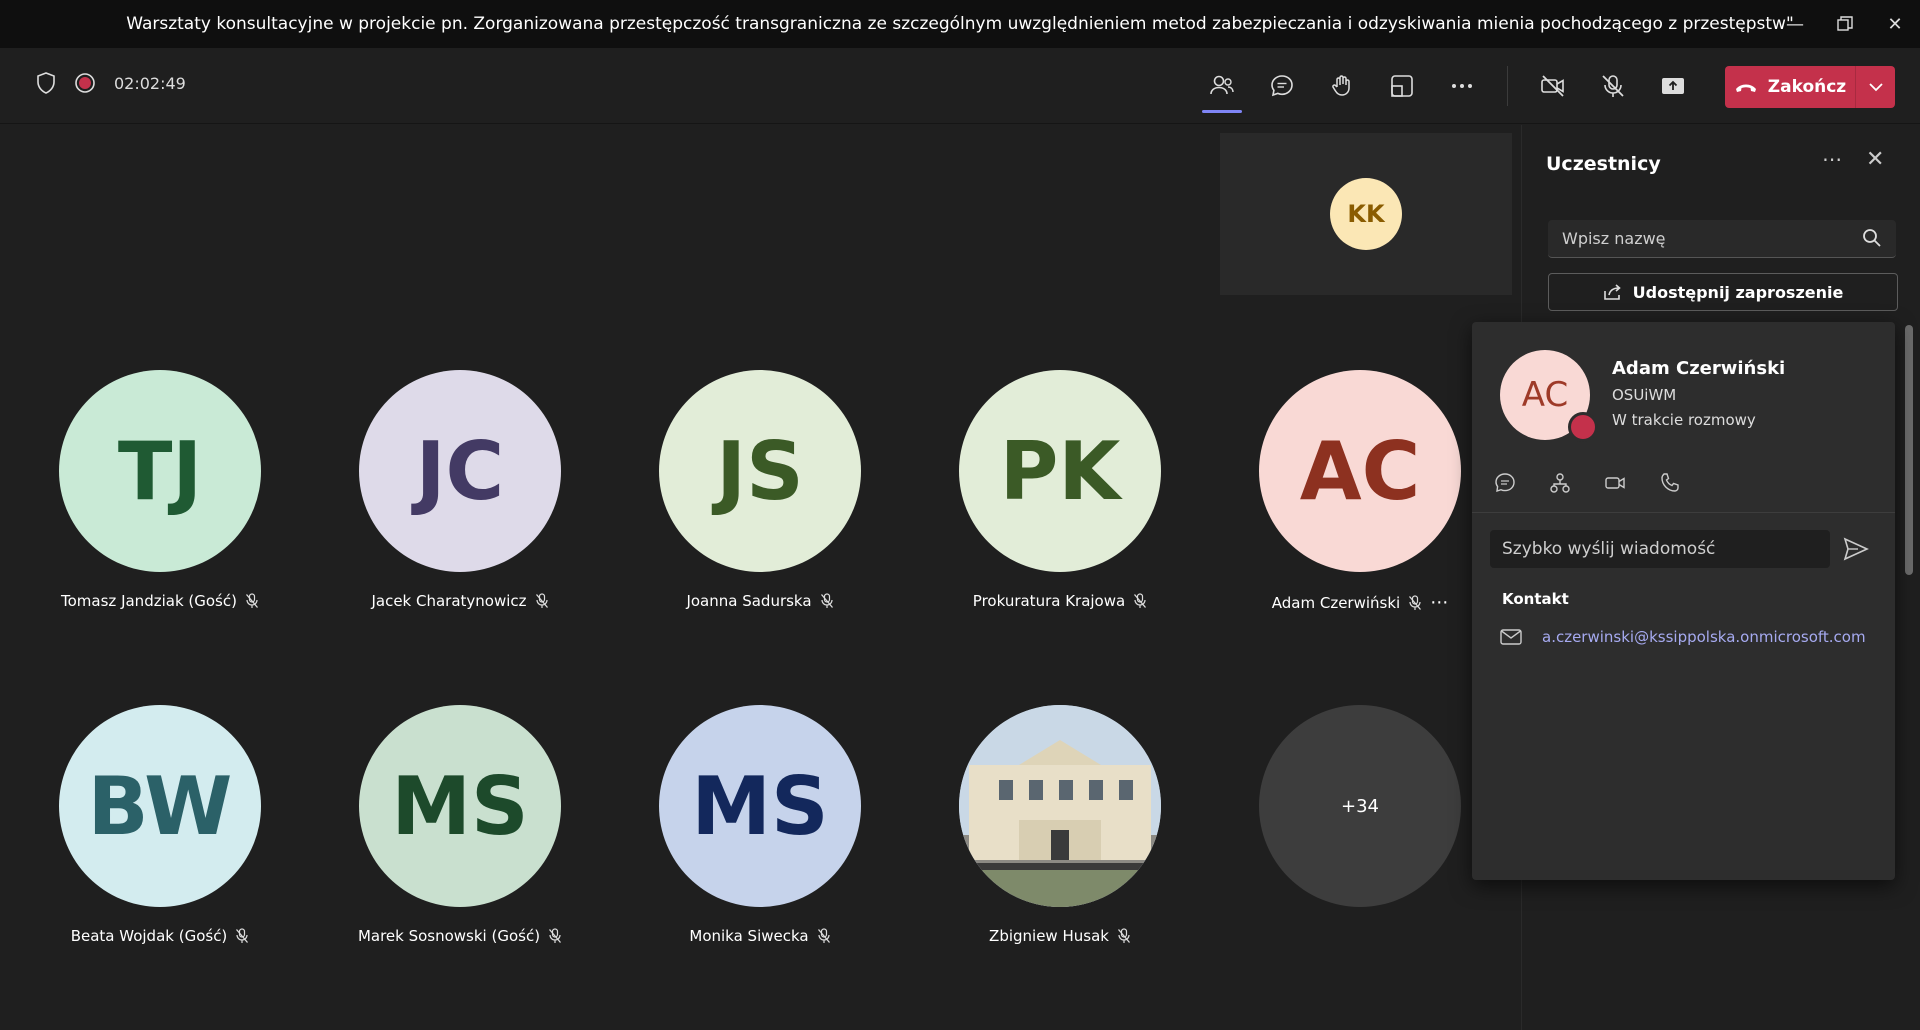 This screenshot has height=1030, width=1920. Describe the element at coordinates (1342, 86) in the screenshot. I see `reactions-button` at that location.